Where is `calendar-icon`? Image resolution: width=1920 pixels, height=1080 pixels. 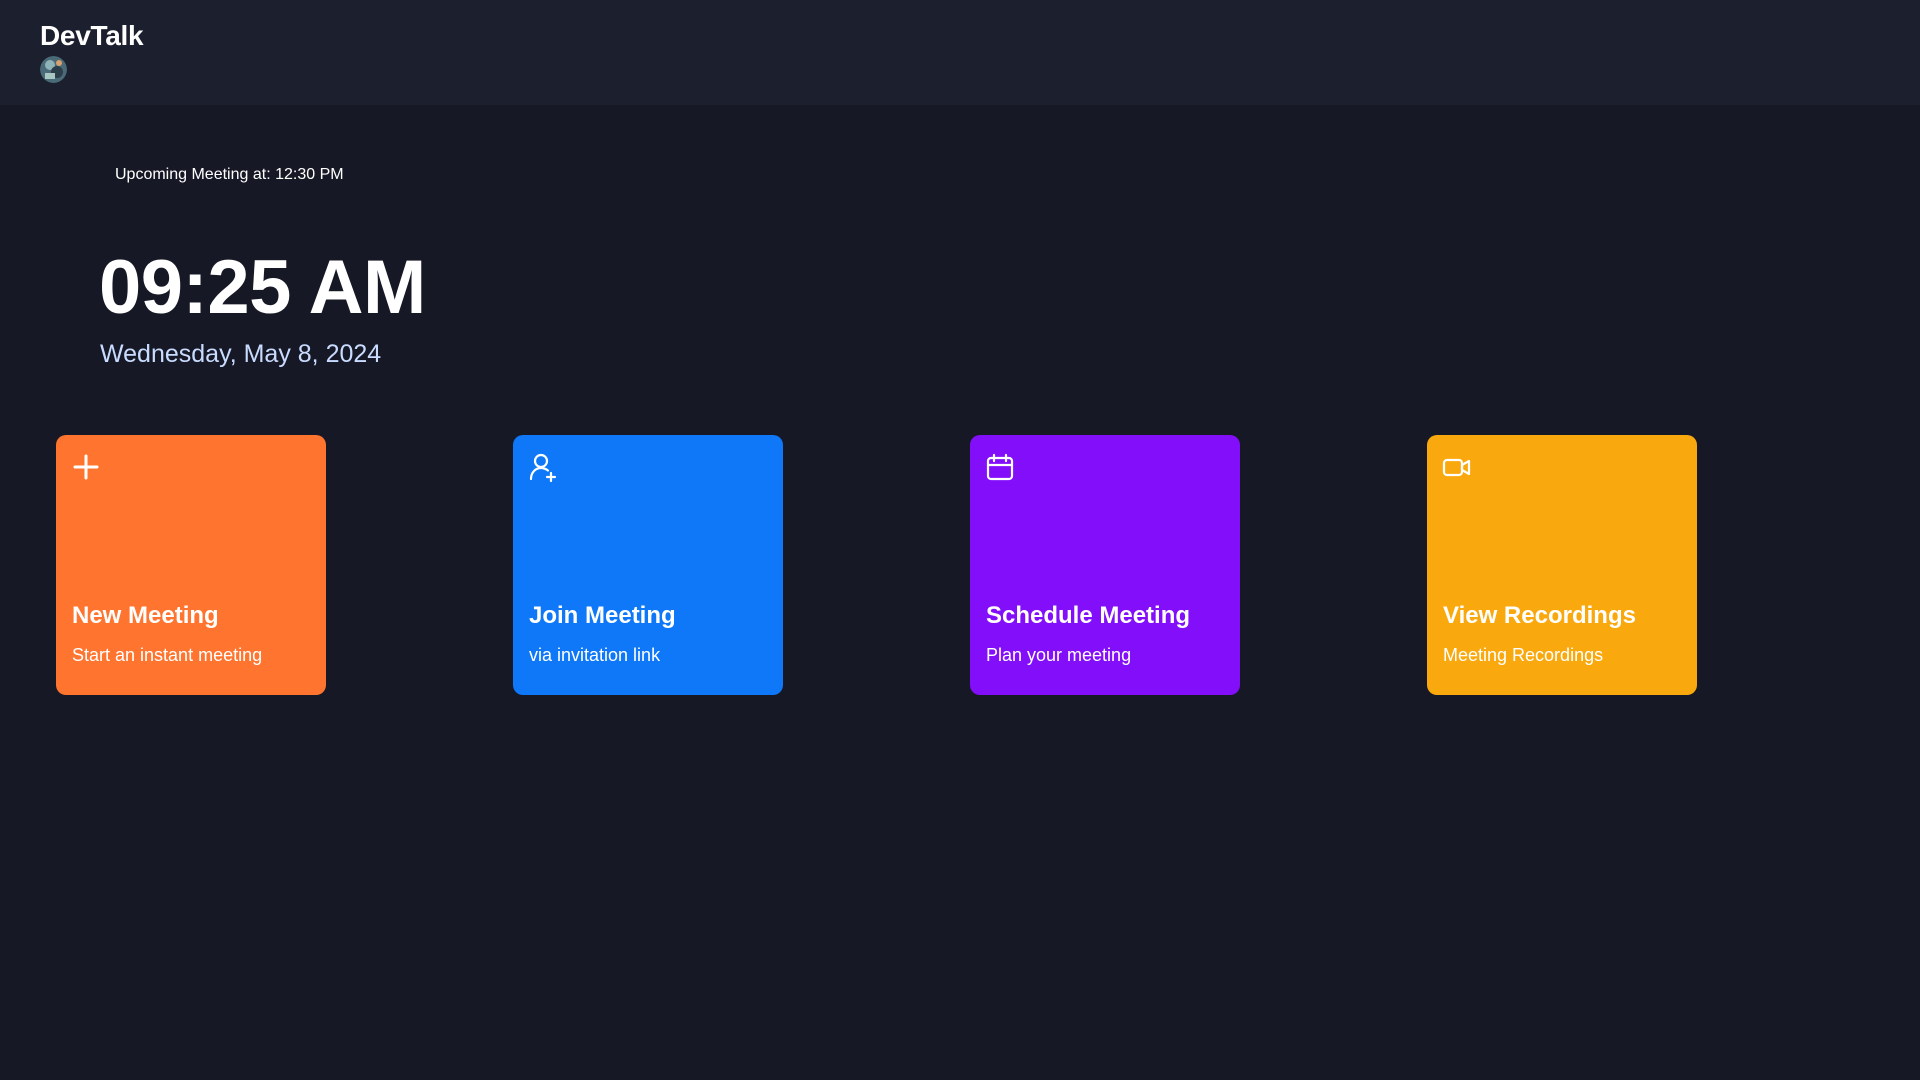 calendar-icon is located at coordinates (1000, 467).